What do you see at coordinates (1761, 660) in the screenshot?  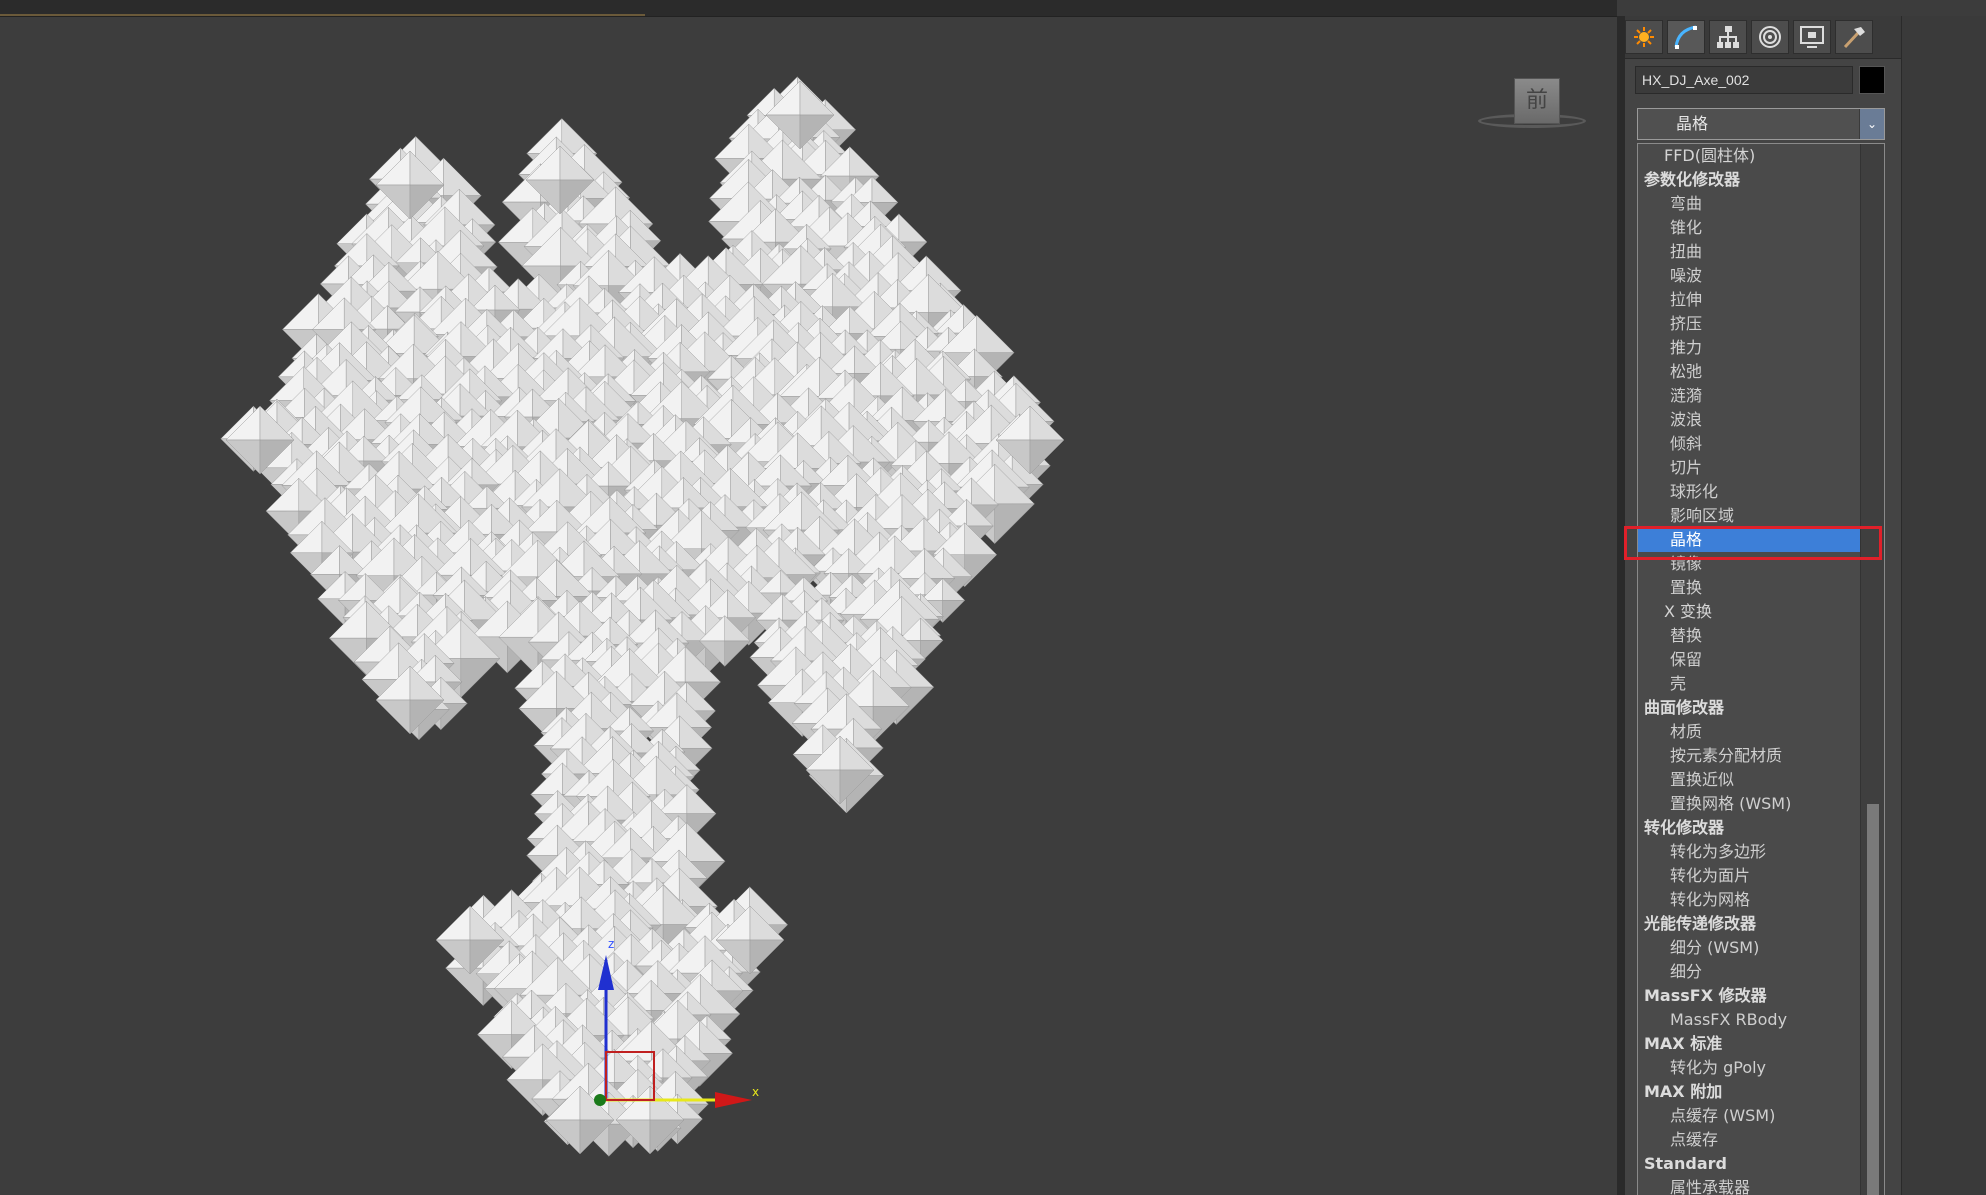 I see `modifier-item: 保留` at bounding box center [1761, 660].